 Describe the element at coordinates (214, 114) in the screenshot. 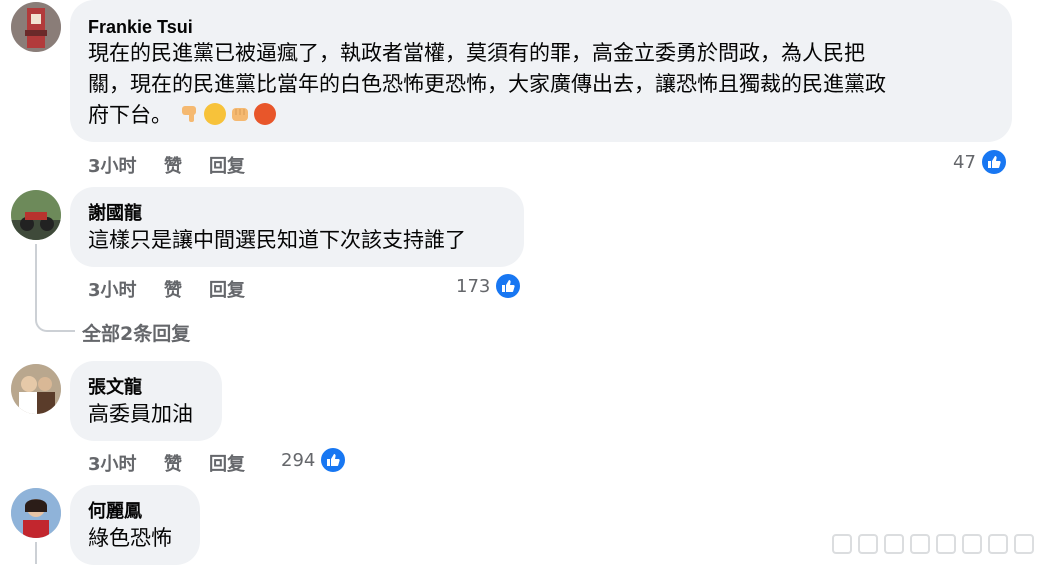

I see `tired-face-emoji` at that location.